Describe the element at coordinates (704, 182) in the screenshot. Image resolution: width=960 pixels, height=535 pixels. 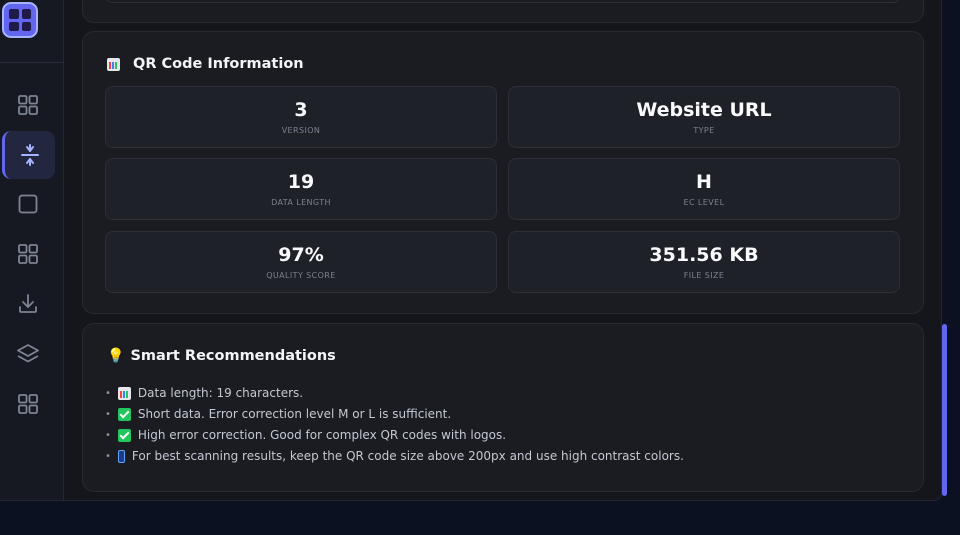
I see `stat-value: H` at that location.